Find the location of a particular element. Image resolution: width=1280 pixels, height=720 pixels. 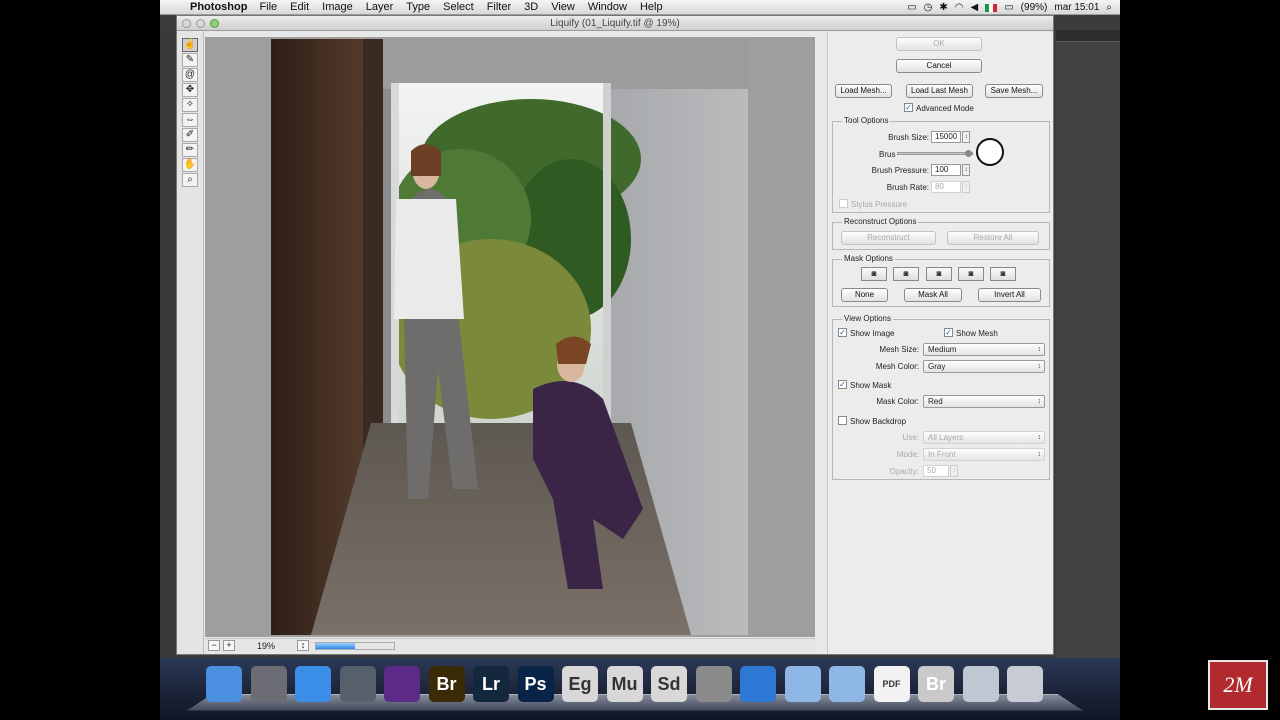

menu-help: Help is located at coordinates (651, 7).